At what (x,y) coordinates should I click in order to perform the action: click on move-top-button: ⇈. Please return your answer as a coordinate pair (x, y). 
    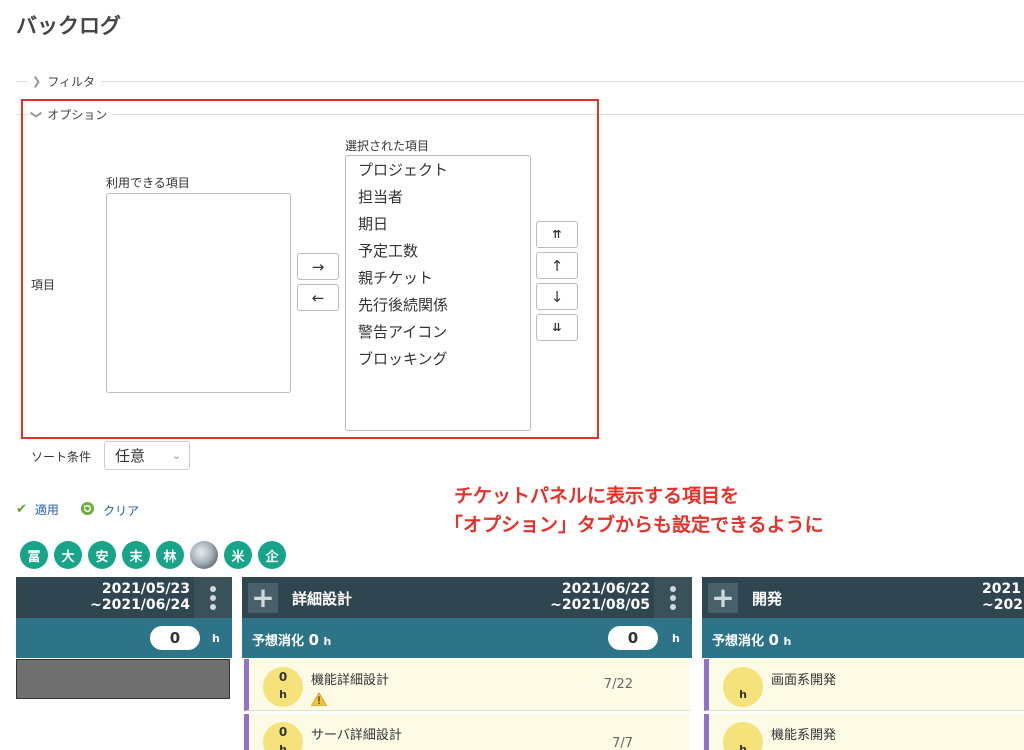
    Looking at the image, I should click on (557, 234).